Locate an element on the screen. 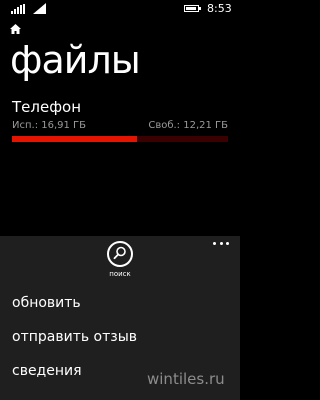 The height and width of the screenshot is (400, 320). storage-meta: Исп.: 16,91 ГБ Своб.: 12,21 ГБ is located at coordinates (120, 125).